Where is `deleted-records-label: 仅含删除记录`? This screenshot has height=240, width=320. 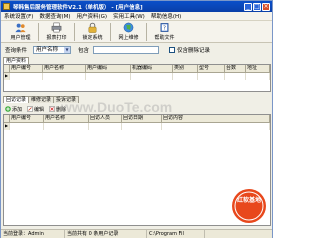
deleted-records-label: 仅含删除记录 is located at coordinates (194, 51).